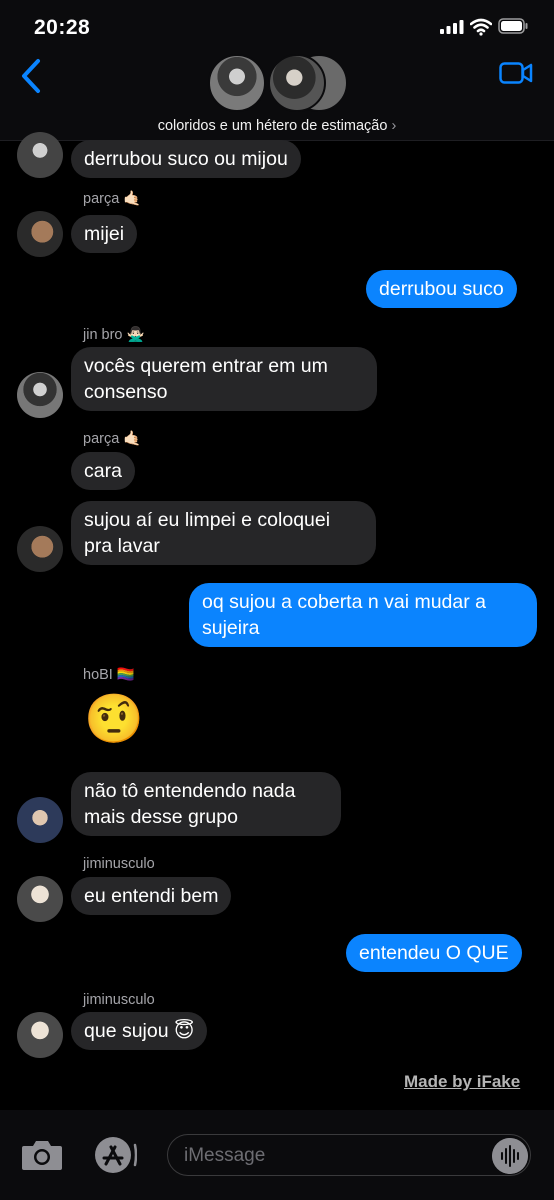 This screenshot has width=554, height=1200. Describe the element at coordinates (114, 718) in the screenshot. I see `emoji-message: 🤨` at that location.